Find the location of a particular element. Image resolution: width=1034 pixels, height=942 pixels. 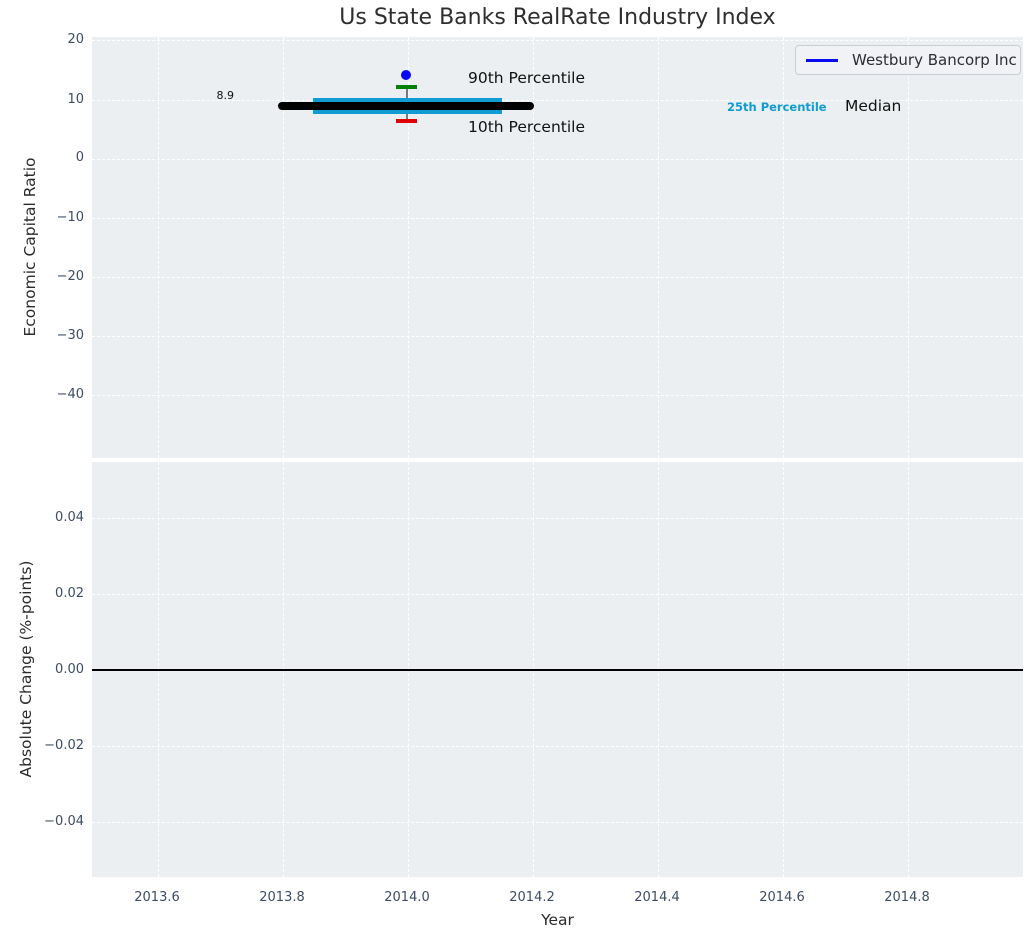

ytick-label: 10 is located at coordinates (75, 99).